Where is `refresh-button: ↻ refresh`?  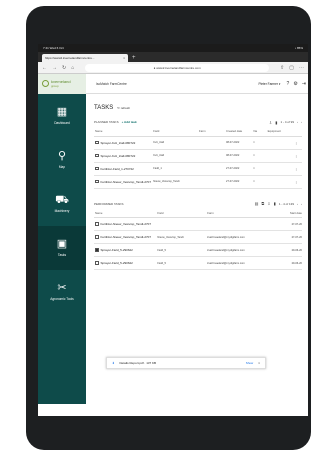
refresh-button: ↻ refresh is located at coordinates (123, 108).